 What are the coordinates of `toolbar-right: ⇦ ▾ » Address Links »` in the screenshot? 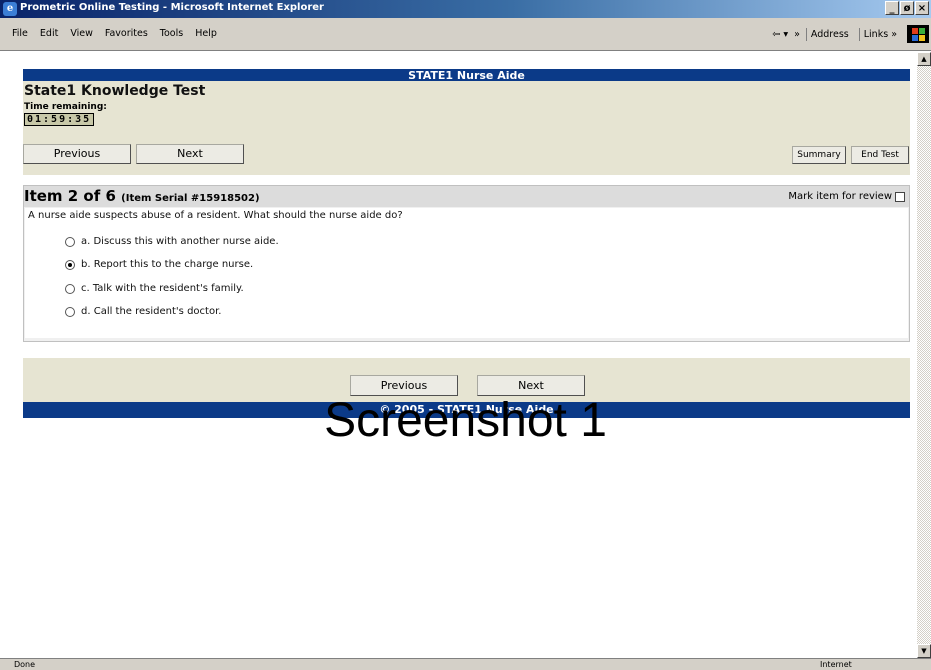 It's located at (850, 34).